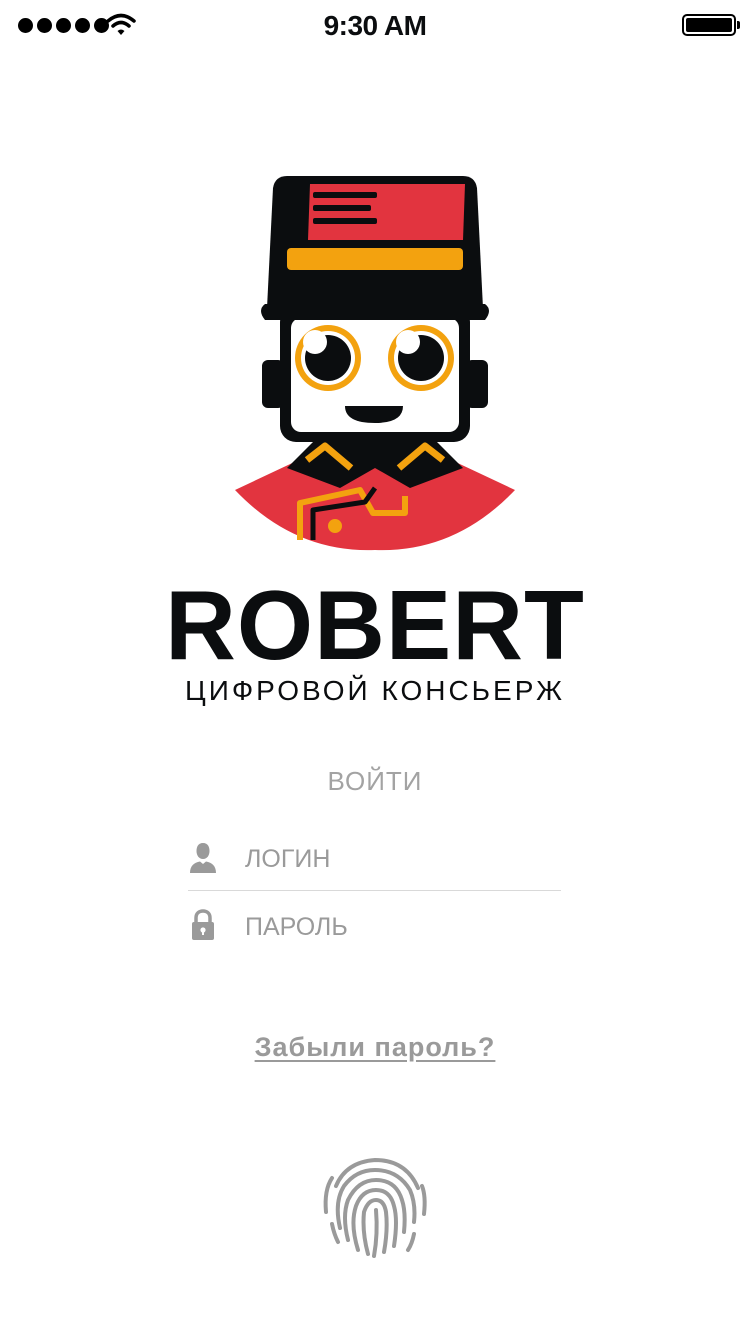 This screenshot has height=1334, width=750. Describe the element at coordinates (375, 690) in the screenshot. I see `brand-tagline: ЦИФРОВОЙ КОНСЬЕРЖ` at that location.